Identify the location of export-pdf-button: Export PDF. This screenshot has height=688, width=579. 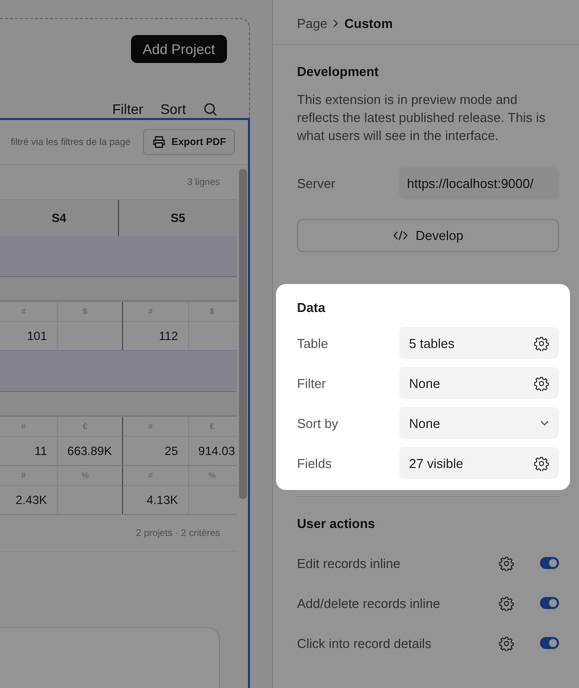
(188, 142).